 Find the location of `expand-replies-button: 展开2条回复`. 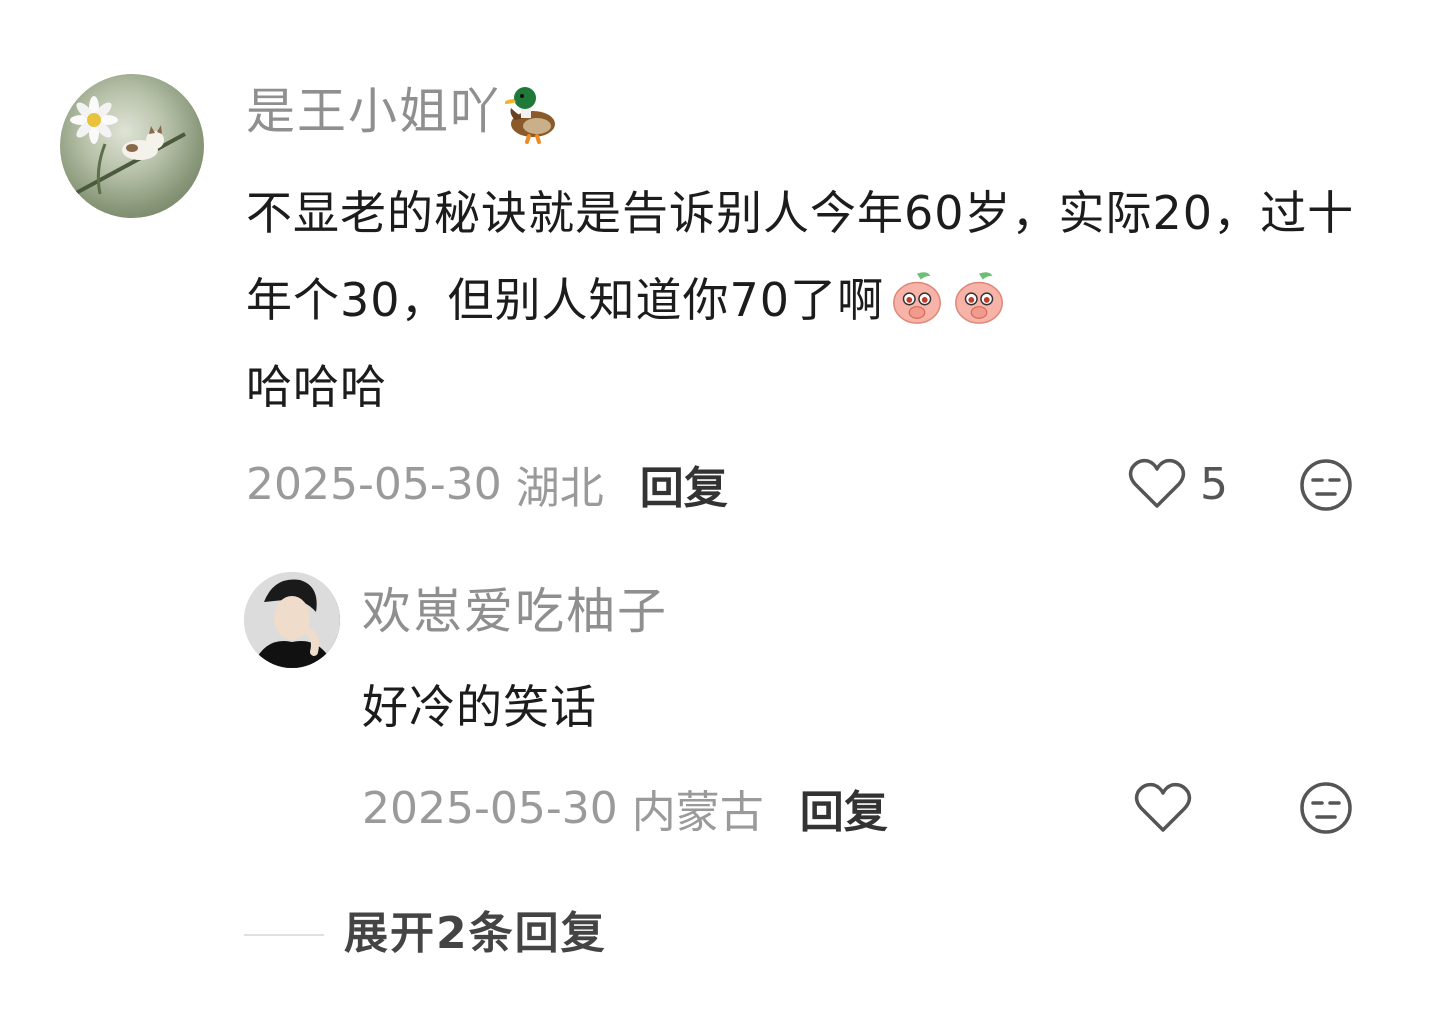

expand-replies-button: 展开2条回复 is located at coordinates (475, 934).